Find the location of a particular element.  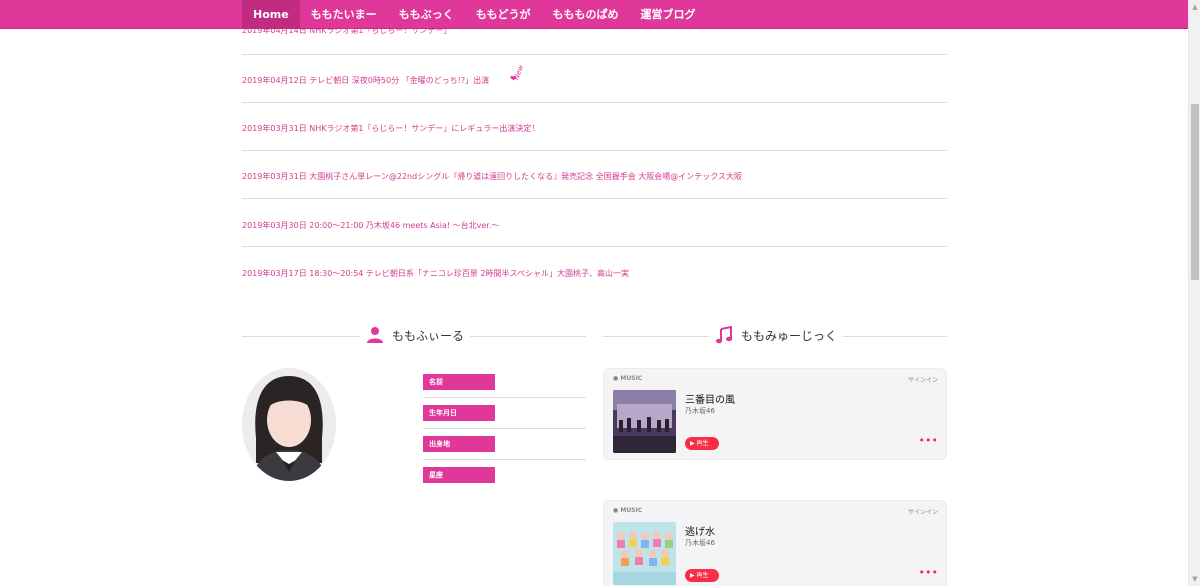

music-note-icon is located at coordinates (724, 335).